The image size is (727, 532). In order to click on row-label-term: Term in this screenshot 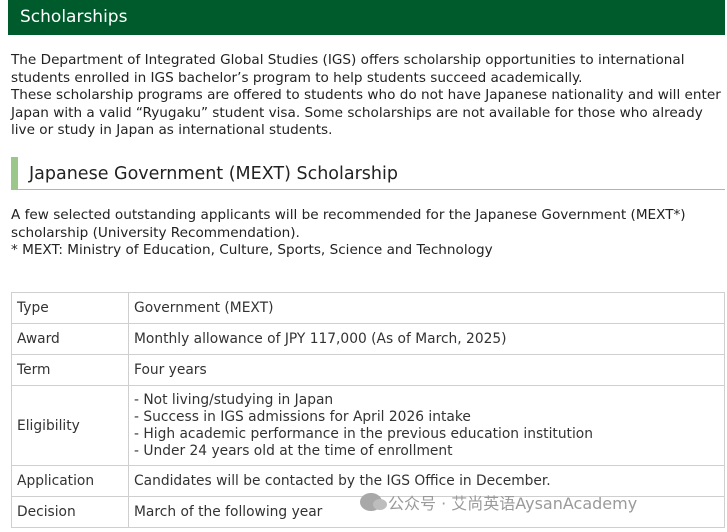, I will do `click(70, 370)`.